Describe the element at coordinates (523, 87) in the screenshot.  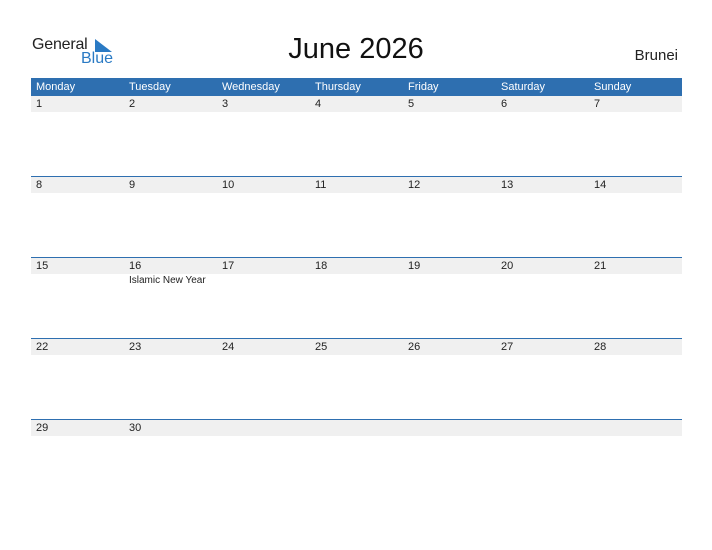
I see `weekday-saturday: Saturday` at that location.